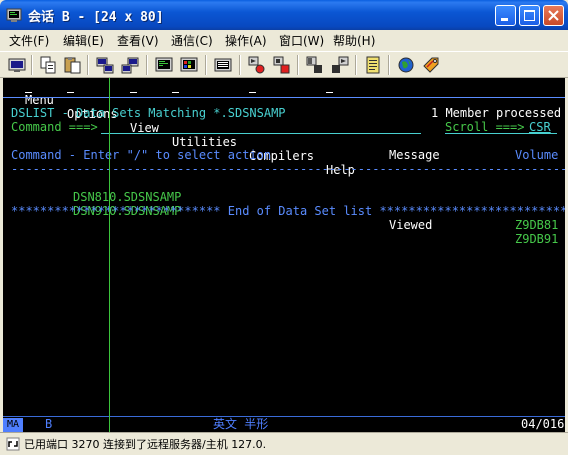  What do you see at coordinates (414, 155) in the screenshot?
I see `column-header-message: Message` at bounding box center [414, 155].